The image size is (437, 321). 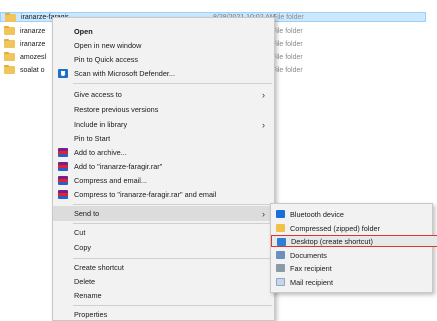 I want to click on submenu-item-desktop-shortcut: Desktop (create shortcut), so click(x=354, y=241).